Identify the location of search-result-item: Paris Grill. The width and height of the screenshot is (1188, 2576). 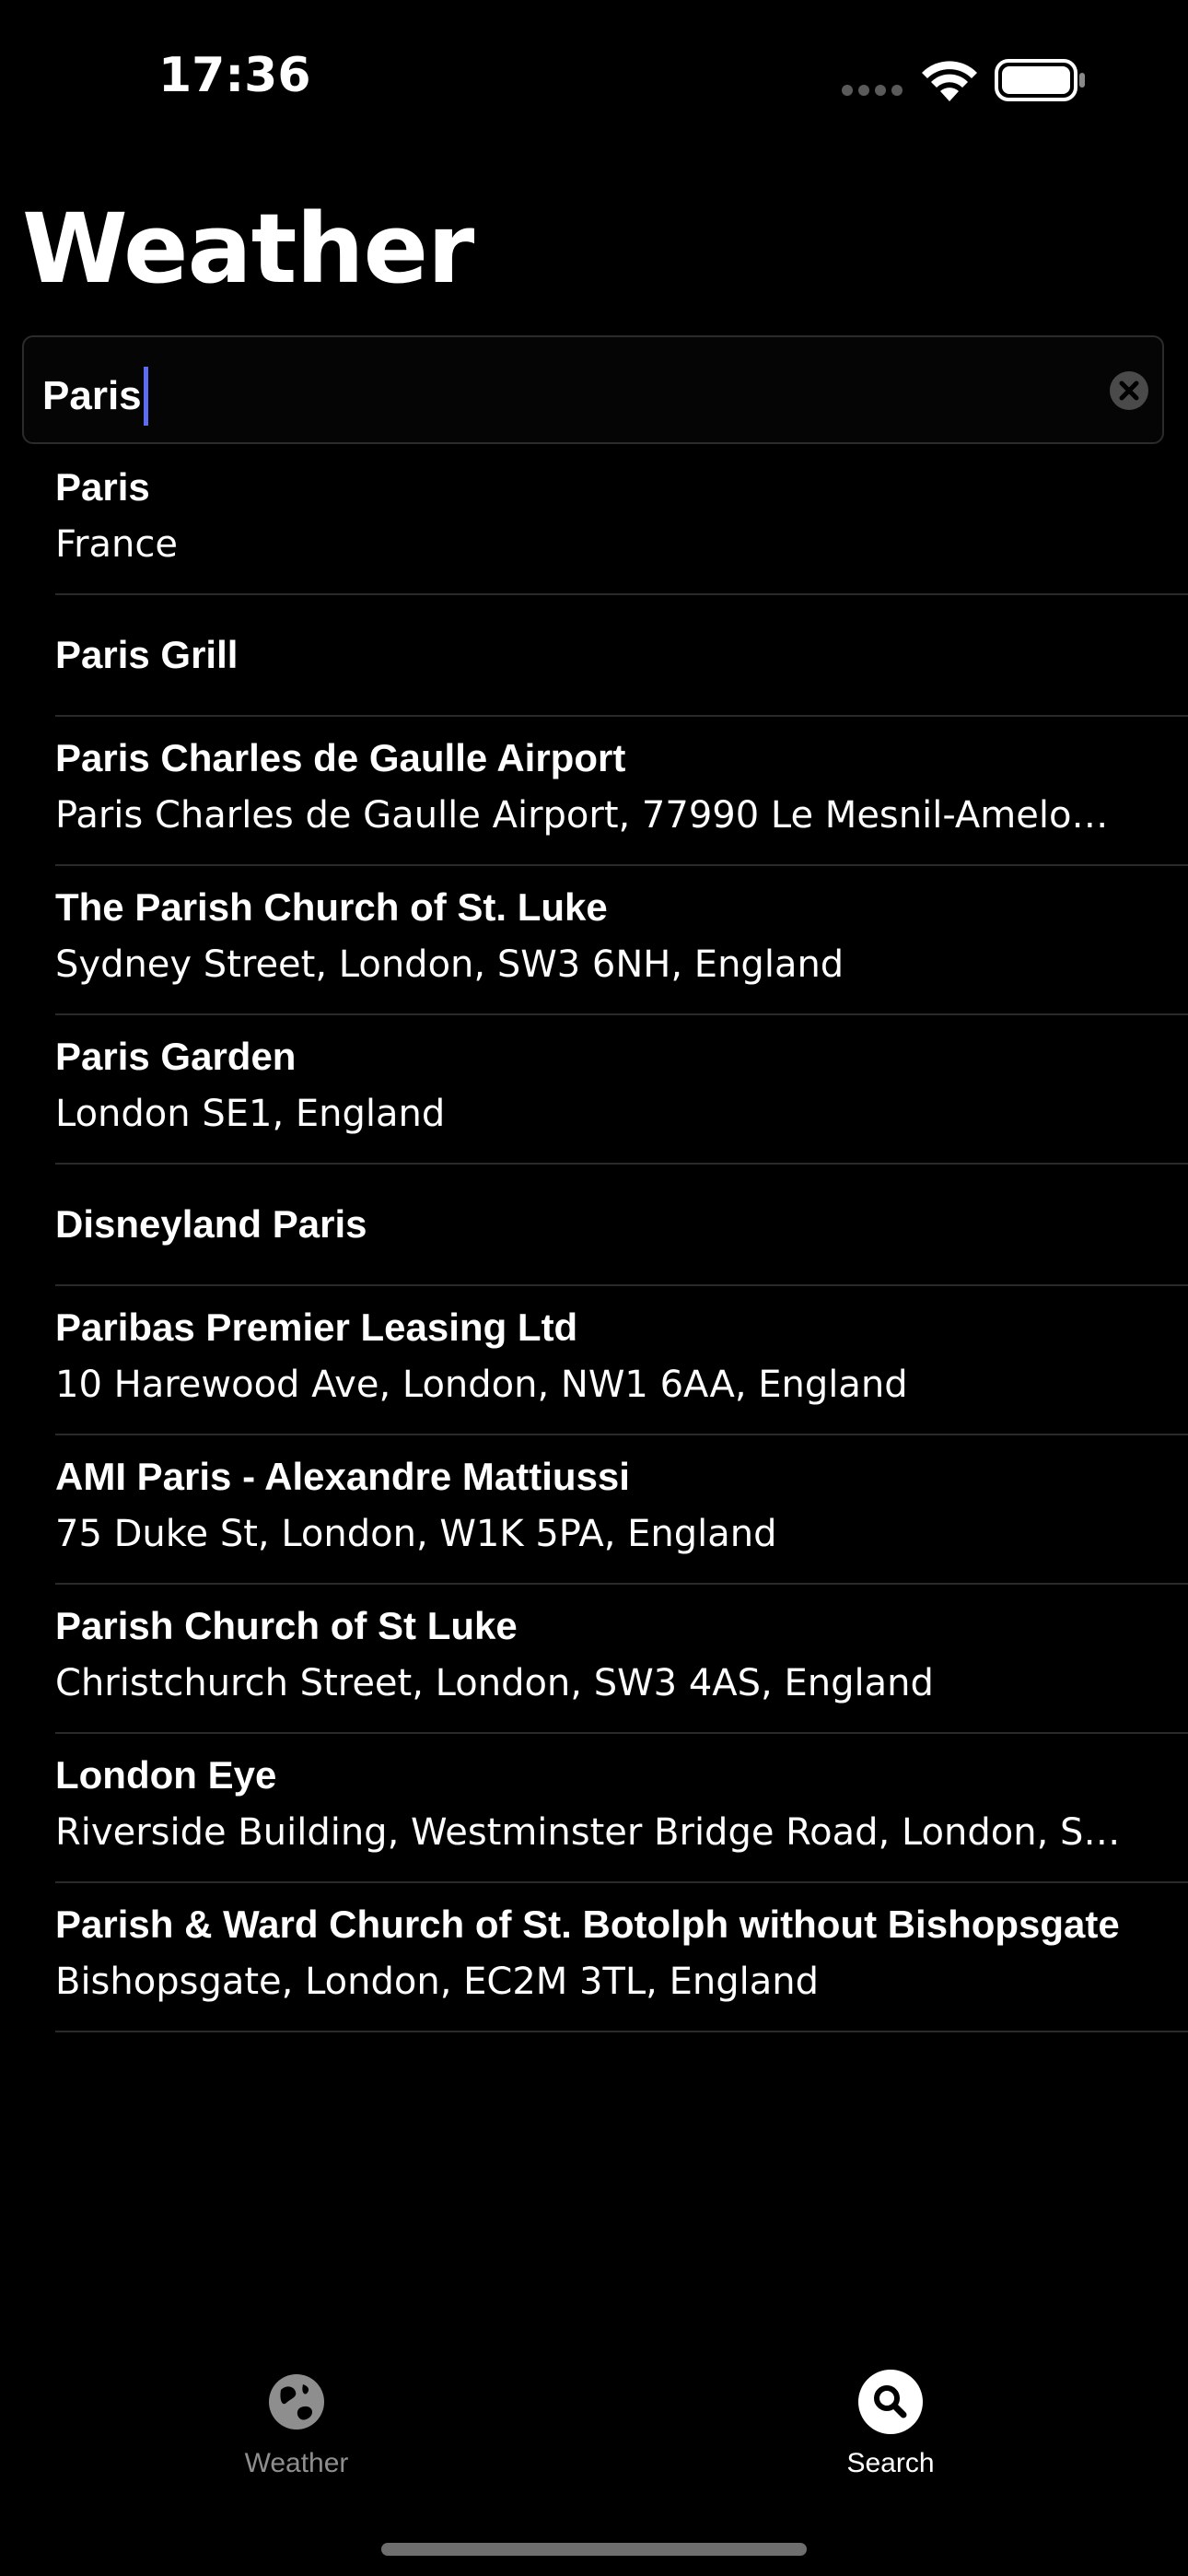
(621, 656).